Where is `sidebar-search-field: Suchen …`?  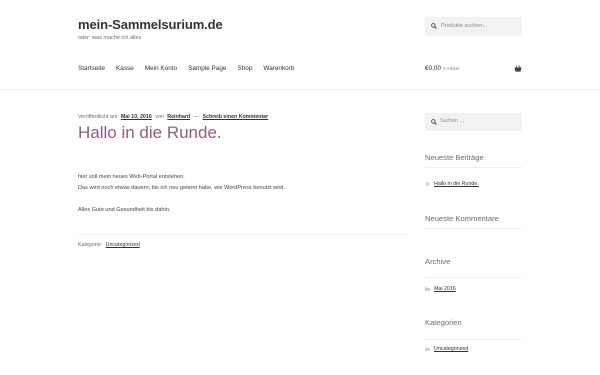
sidebar-search-field: Suchen … is located at coordinates (473, 122).